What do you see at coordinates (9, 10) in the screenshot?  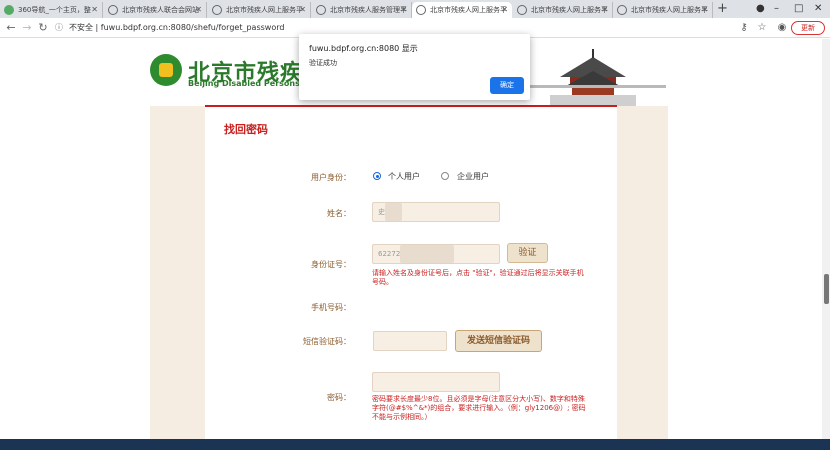 I see `360-icon` at bounding box center [9, 10].